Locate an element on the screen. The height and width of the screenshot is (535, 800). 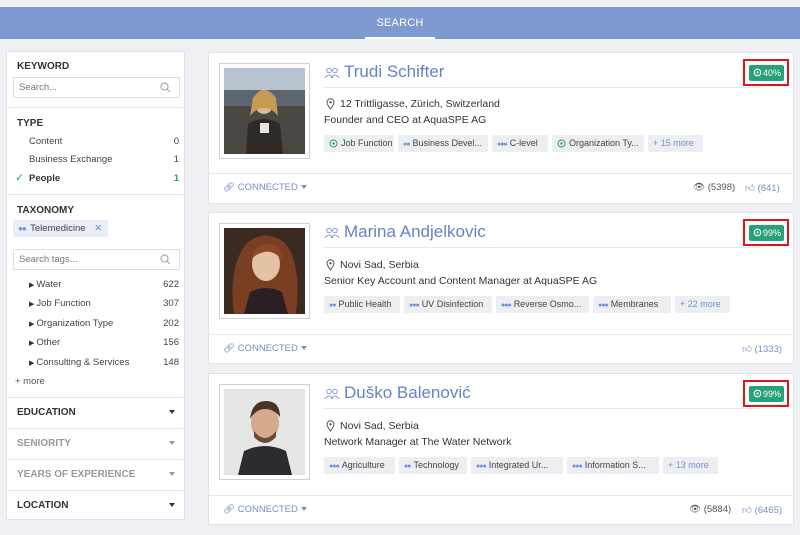
chip-label: Telemedicine is located at coordinates (58, 228).